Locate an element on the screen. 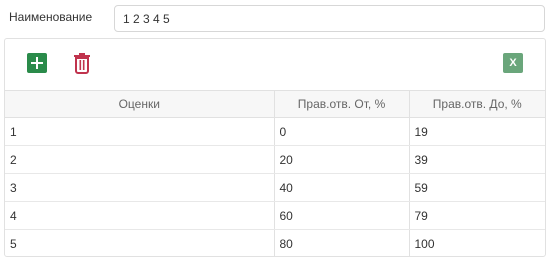 This screenshot has height=264, width=551. table-row: 2 20 39 is located at coordinates (275, 159).